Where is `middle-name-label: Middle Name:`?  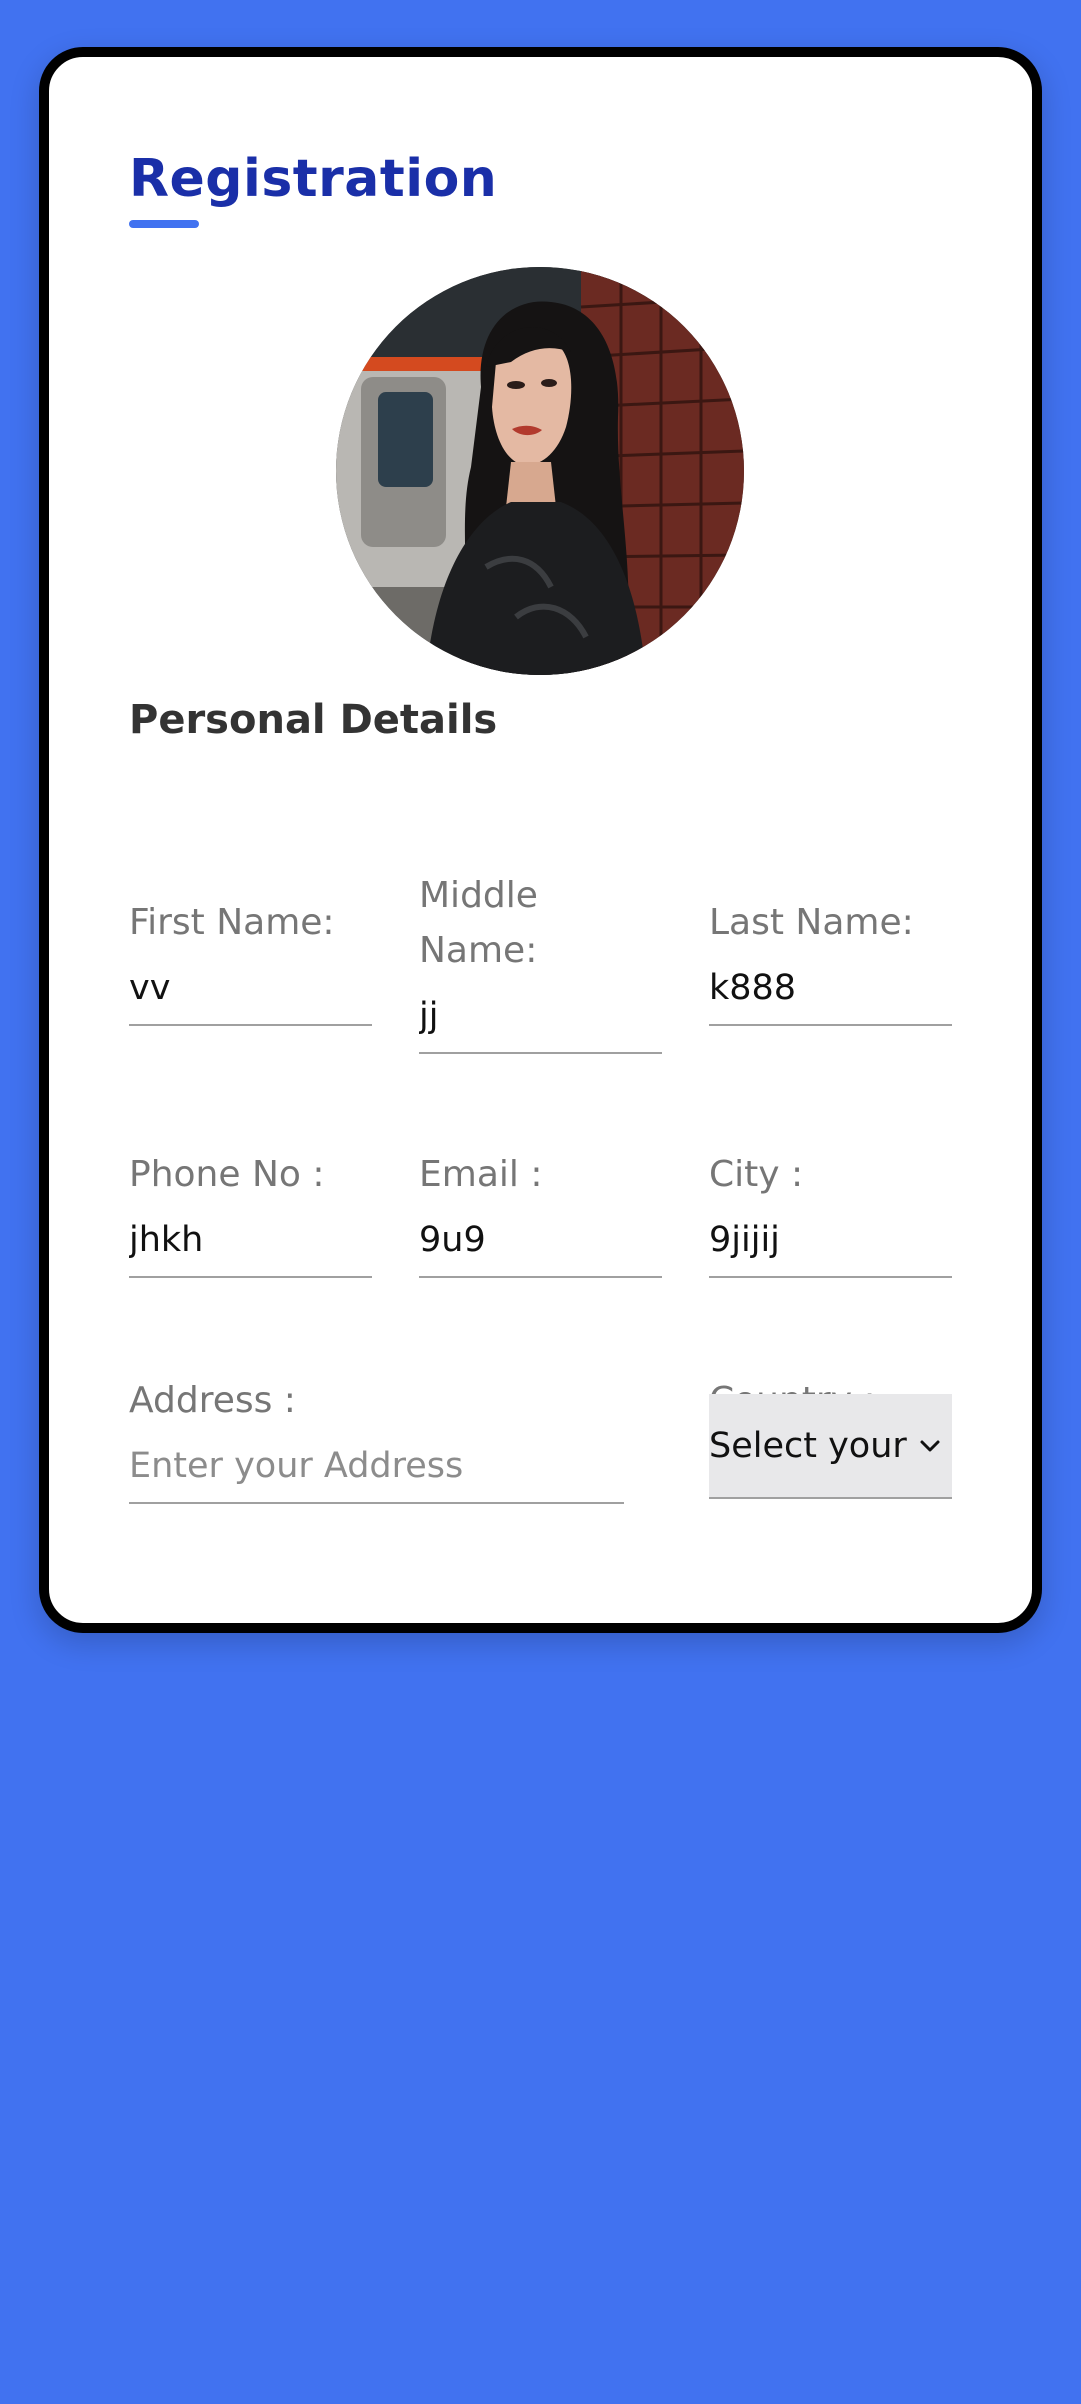 middle-name-label: Middle Name: is located at coordinates (478, 923).